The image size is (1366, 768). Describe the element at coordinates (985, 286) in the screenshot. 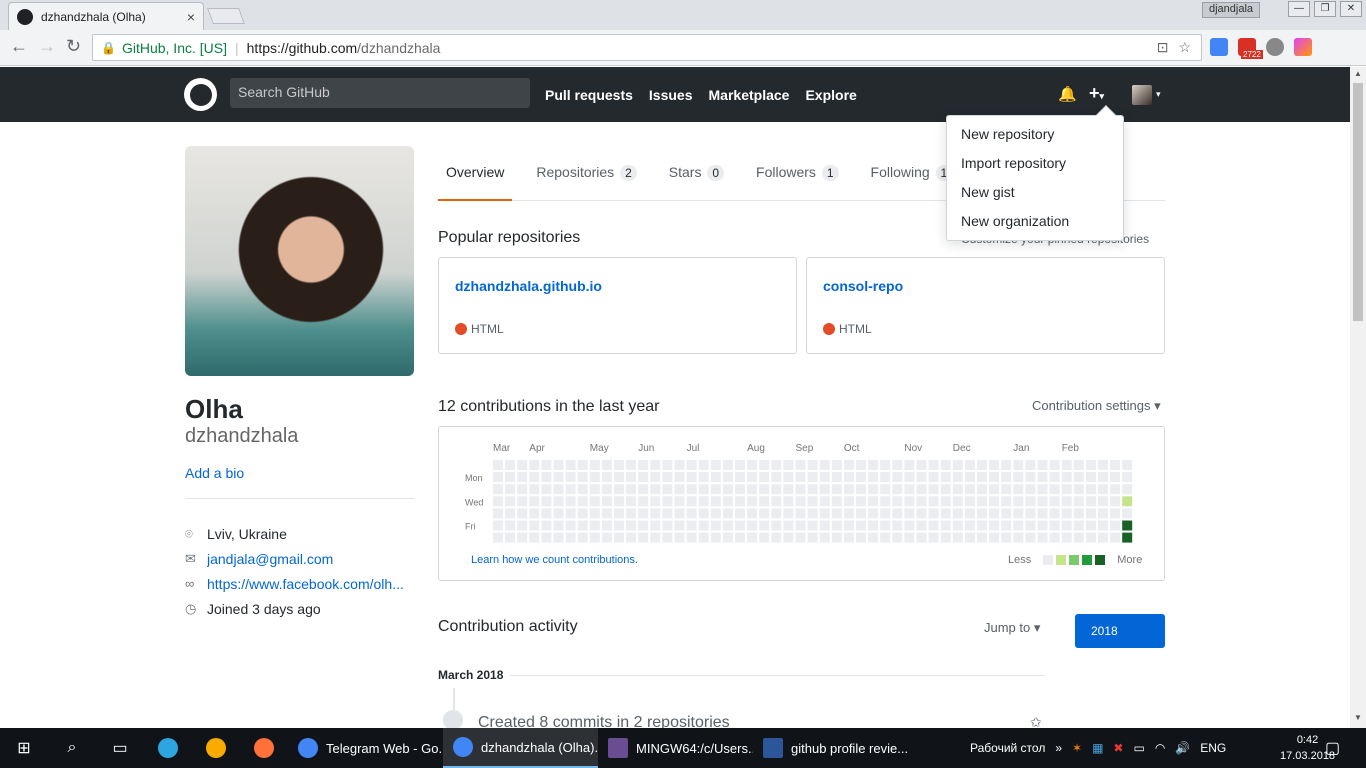

I see `repo-name-link: consol-repo` at that location.